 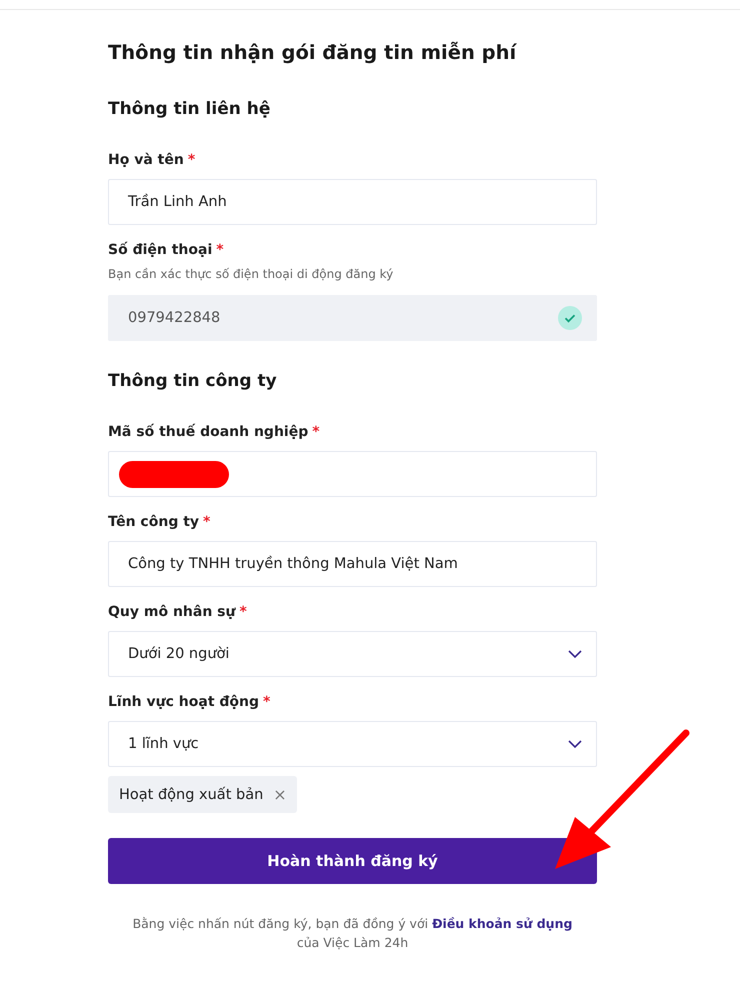 I want to click on field-label: Tên công ty, so click(x=154, y=522).